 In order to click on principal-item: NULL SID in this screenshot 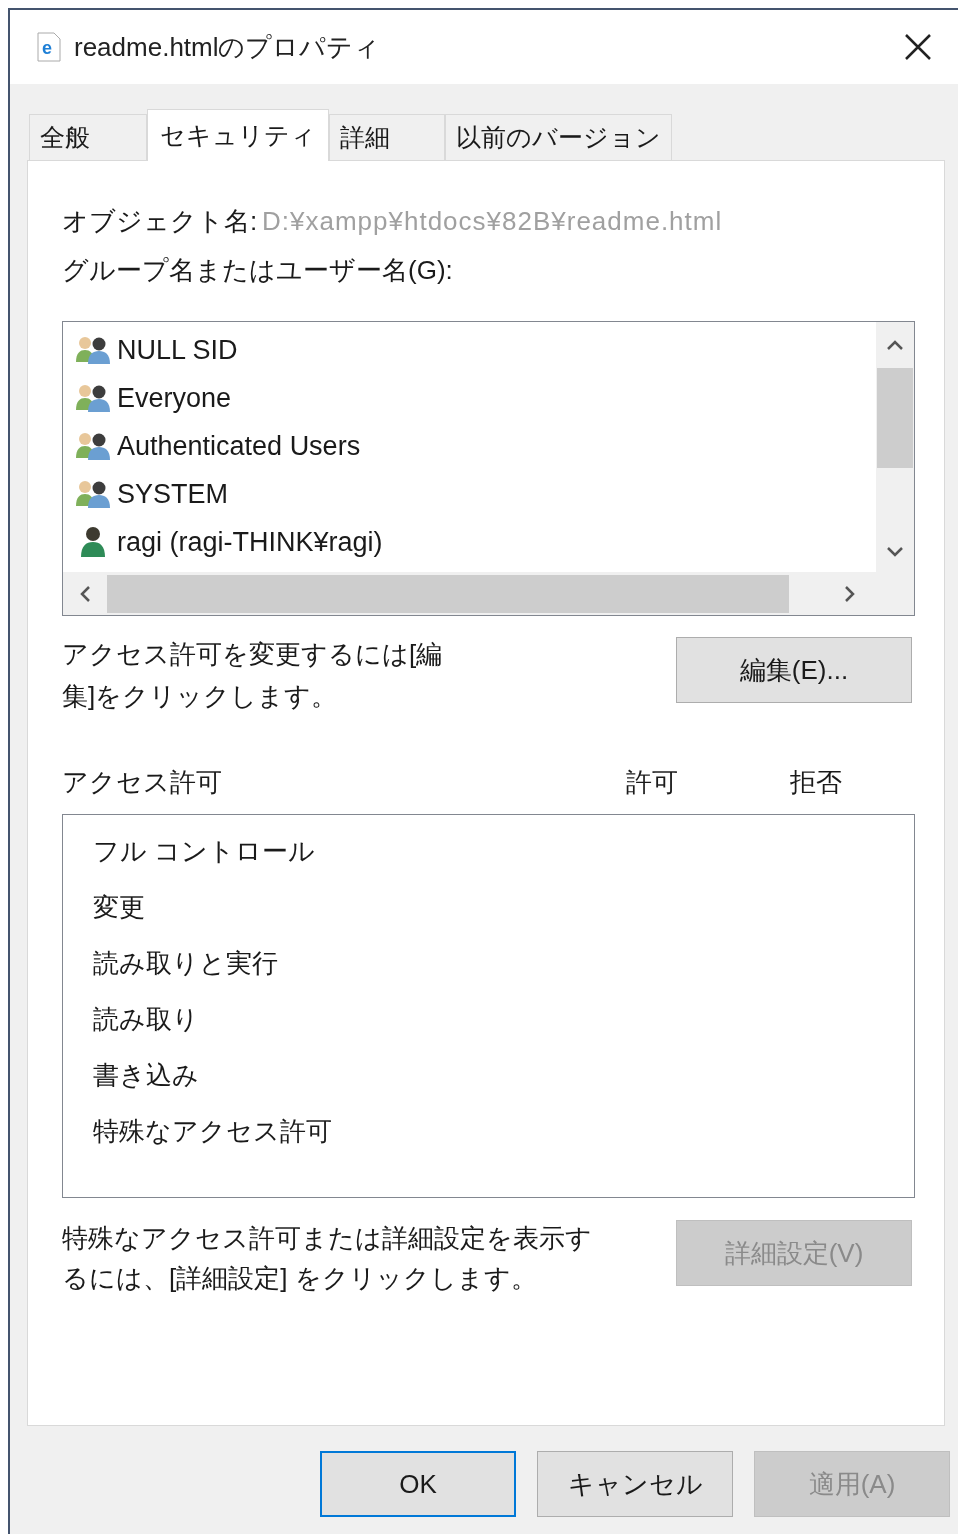, I will do `click(177, 350)`.